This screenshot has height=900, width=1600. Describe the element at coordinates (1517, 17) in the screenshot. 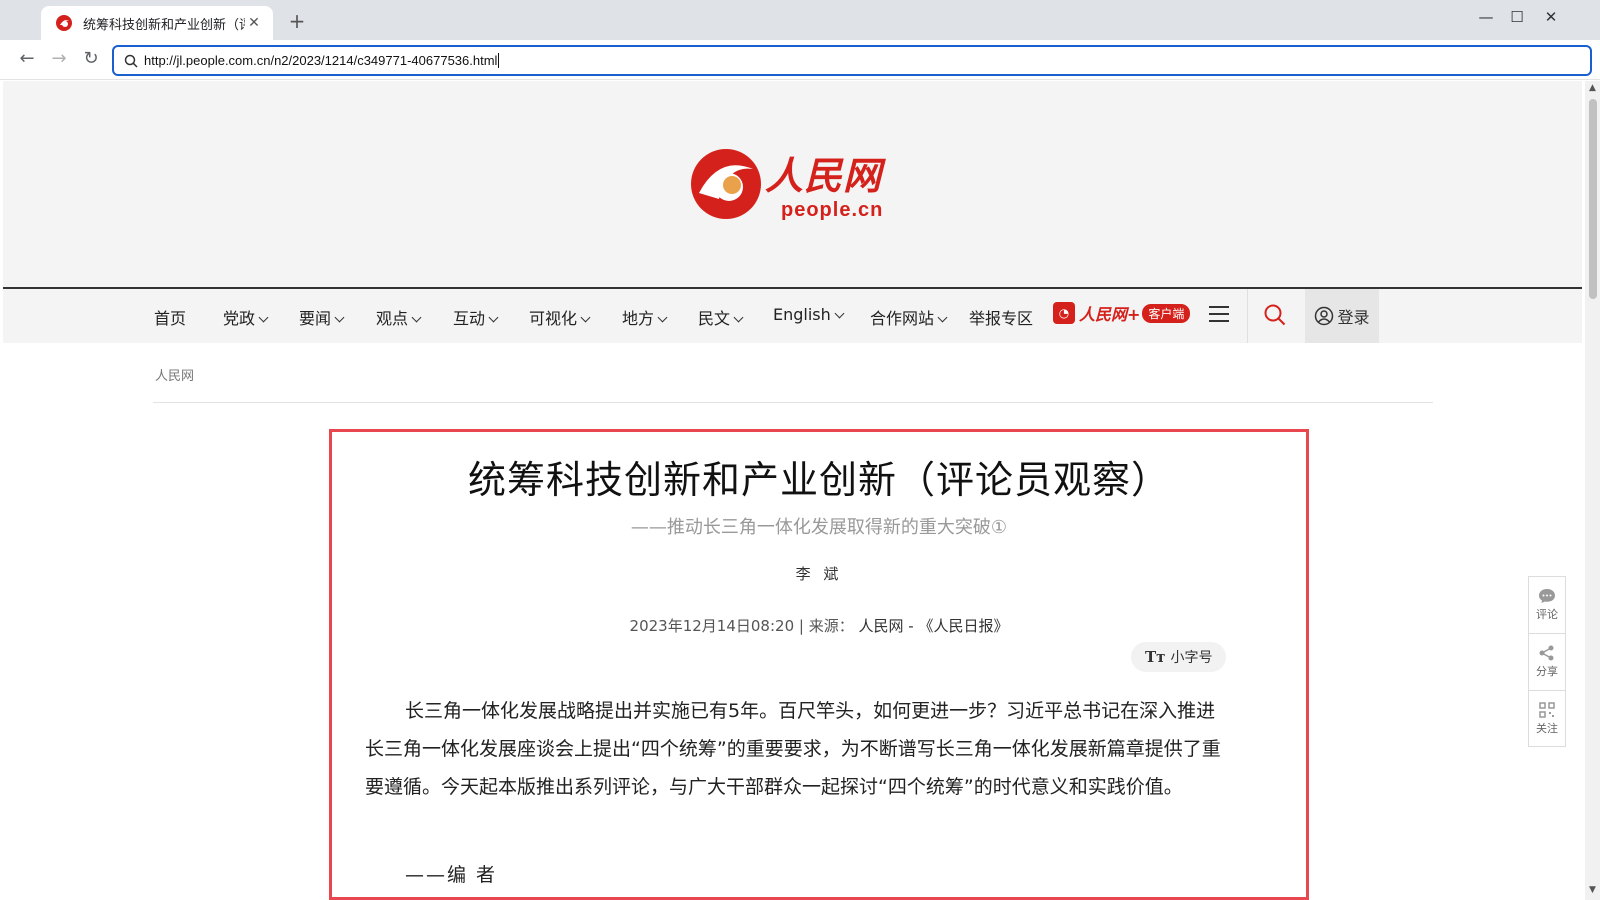

I see `maximize-icon: ☐` at that location.